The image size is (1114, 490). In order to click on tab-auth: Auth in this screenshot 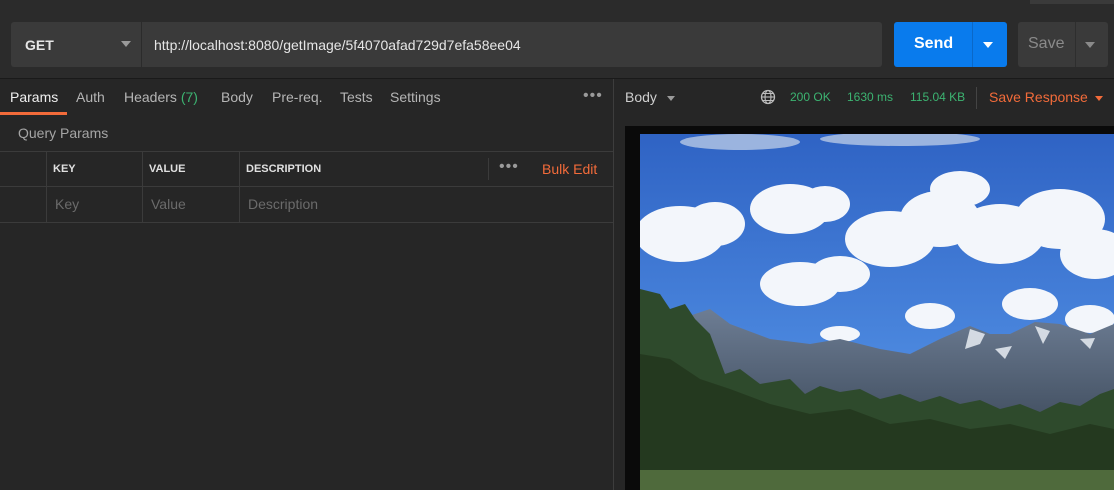, I will do `click(90, 97)`.